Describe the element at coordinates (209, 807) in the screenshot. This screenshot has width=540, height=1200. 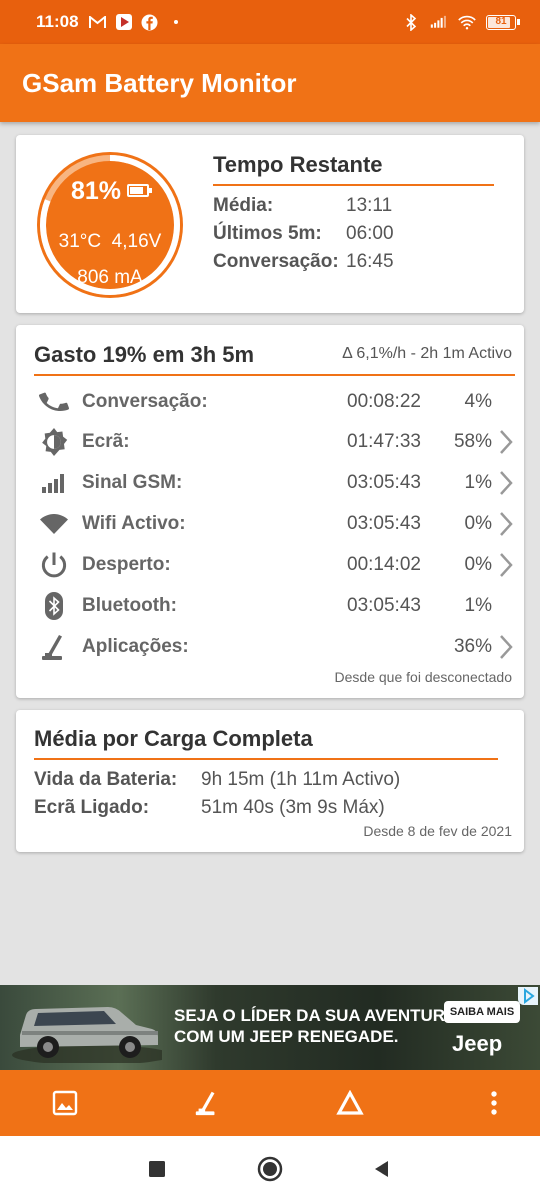
I see `screen-on-row: Ecrã Ligado: 51m 40s (3m 9s Máx)` at that location.